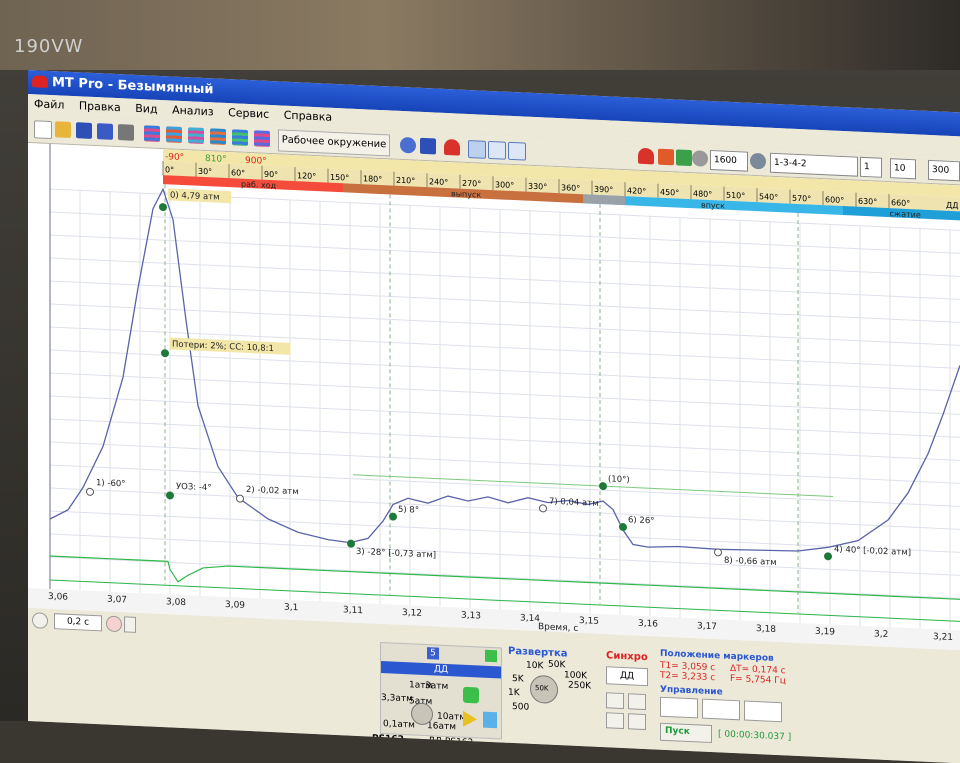 The width and height of the screenshot is (960, 763). I want to click on view-mode-3-icon, so click(517, 151).